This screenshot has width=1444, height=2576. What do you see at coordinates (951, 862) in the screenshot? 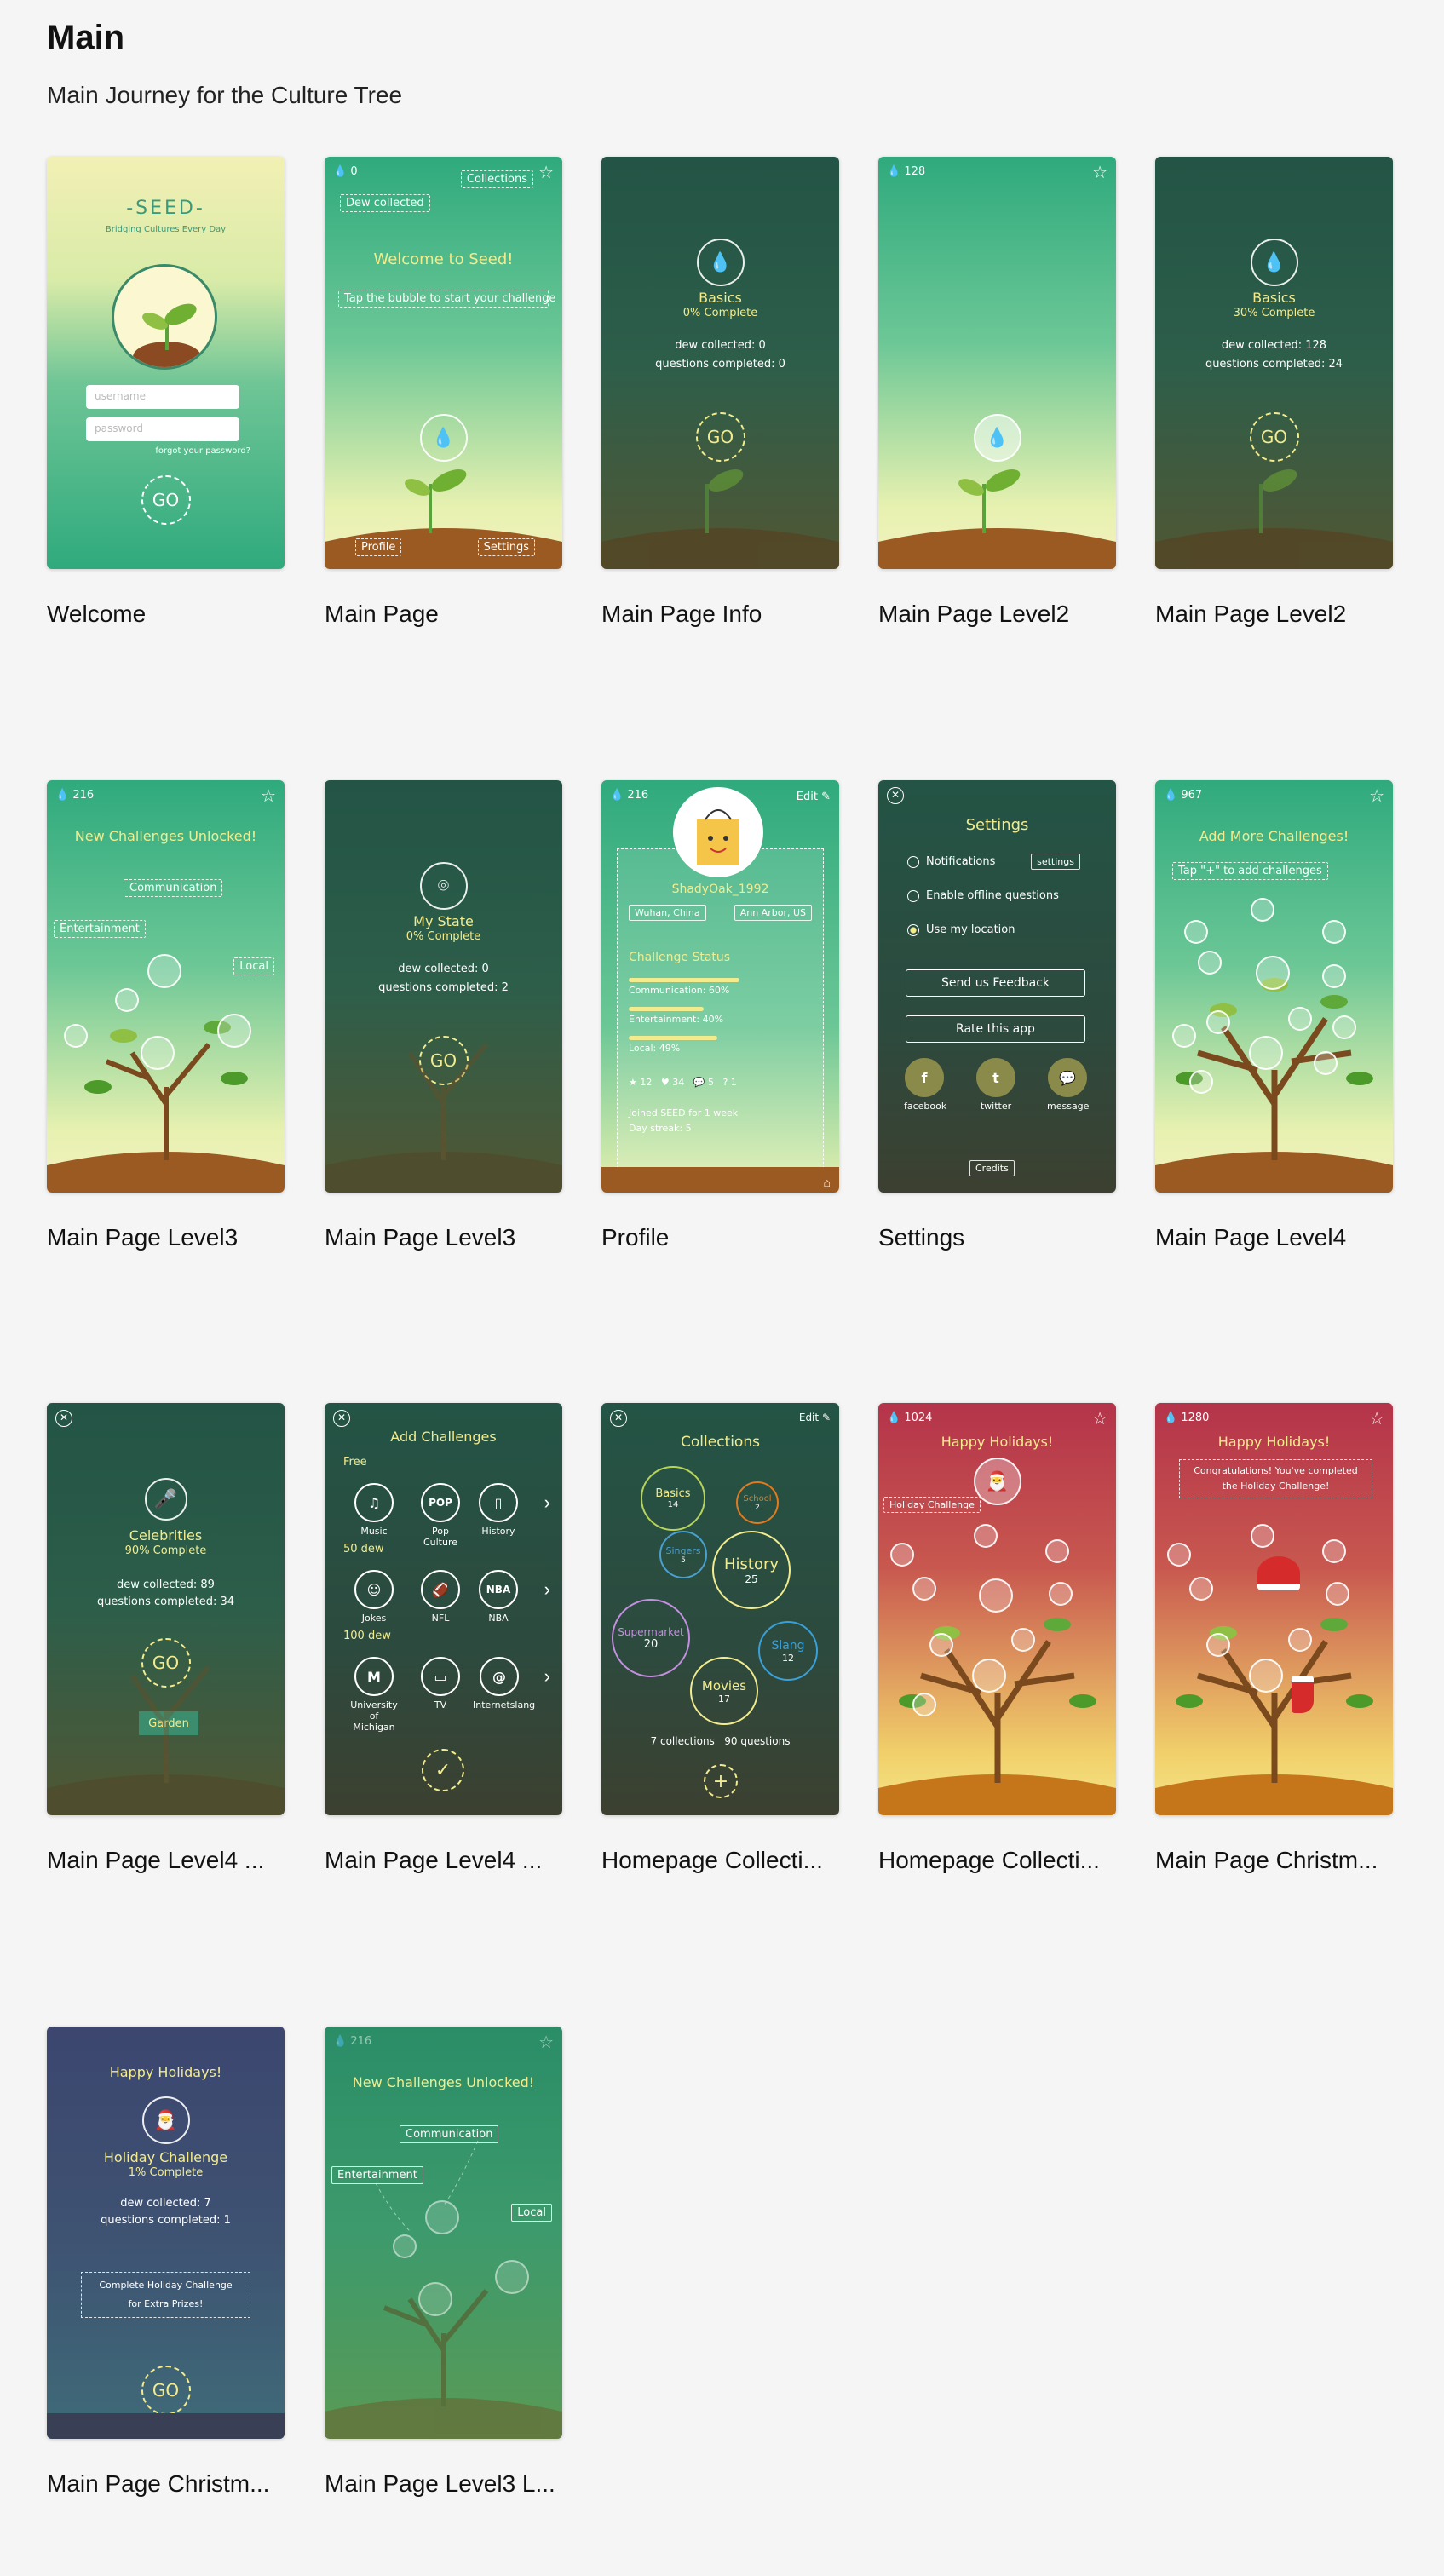
I see `notifications-option: Notifications` at bounding box center [951, 862].